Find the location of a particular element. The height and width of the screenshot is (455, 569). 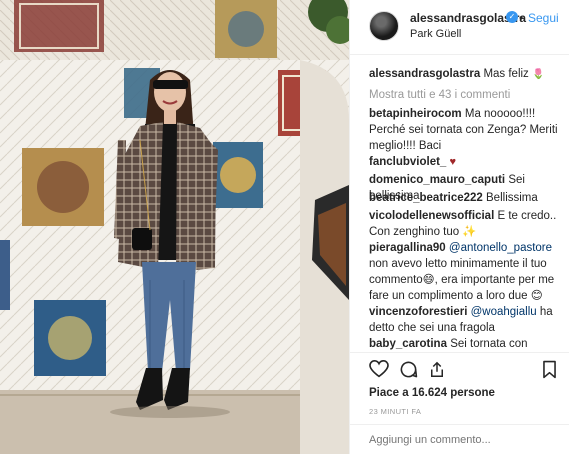

add-comment-input is located at coordinates (464, 440).